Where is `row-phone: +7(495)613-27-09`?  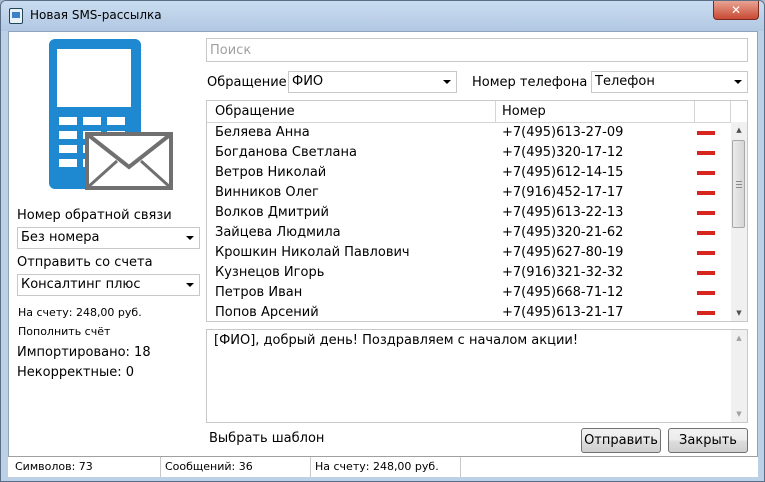
row-phone: +7(495)613-27-09 is located at coordinates (563, 132).